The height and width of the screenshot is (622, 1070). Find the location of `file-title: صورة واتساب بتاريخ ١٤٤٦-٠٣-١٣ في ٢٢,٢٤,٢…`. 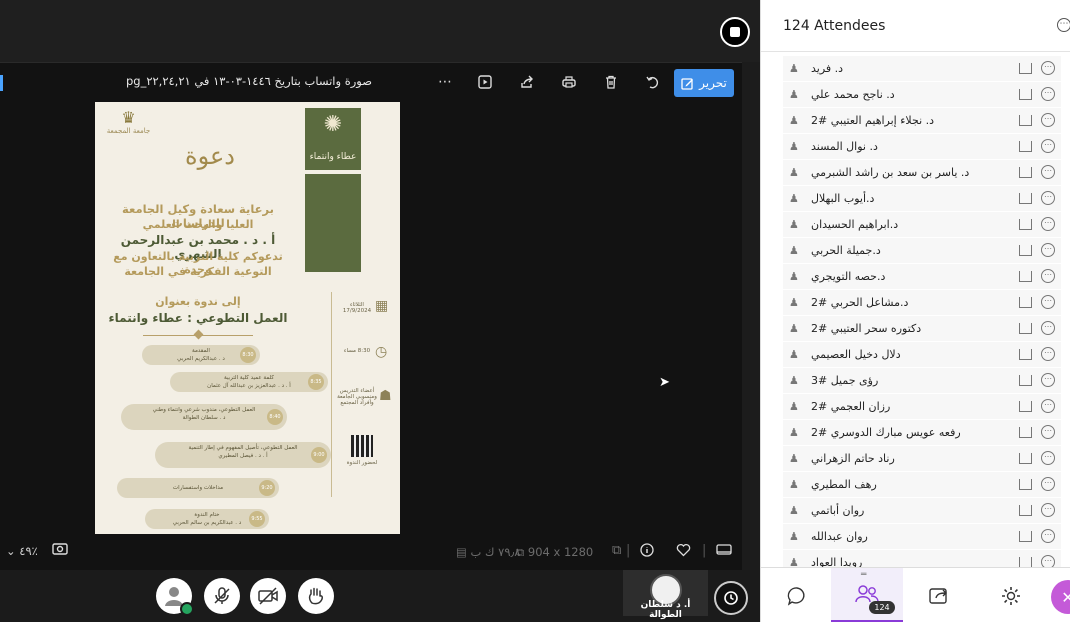

file-title: صورة واتساب بتاريخ ١٤٤٦-٠٣-١٣ في ٢٢,٢٤,٢… is located at coordinates (249, 81).